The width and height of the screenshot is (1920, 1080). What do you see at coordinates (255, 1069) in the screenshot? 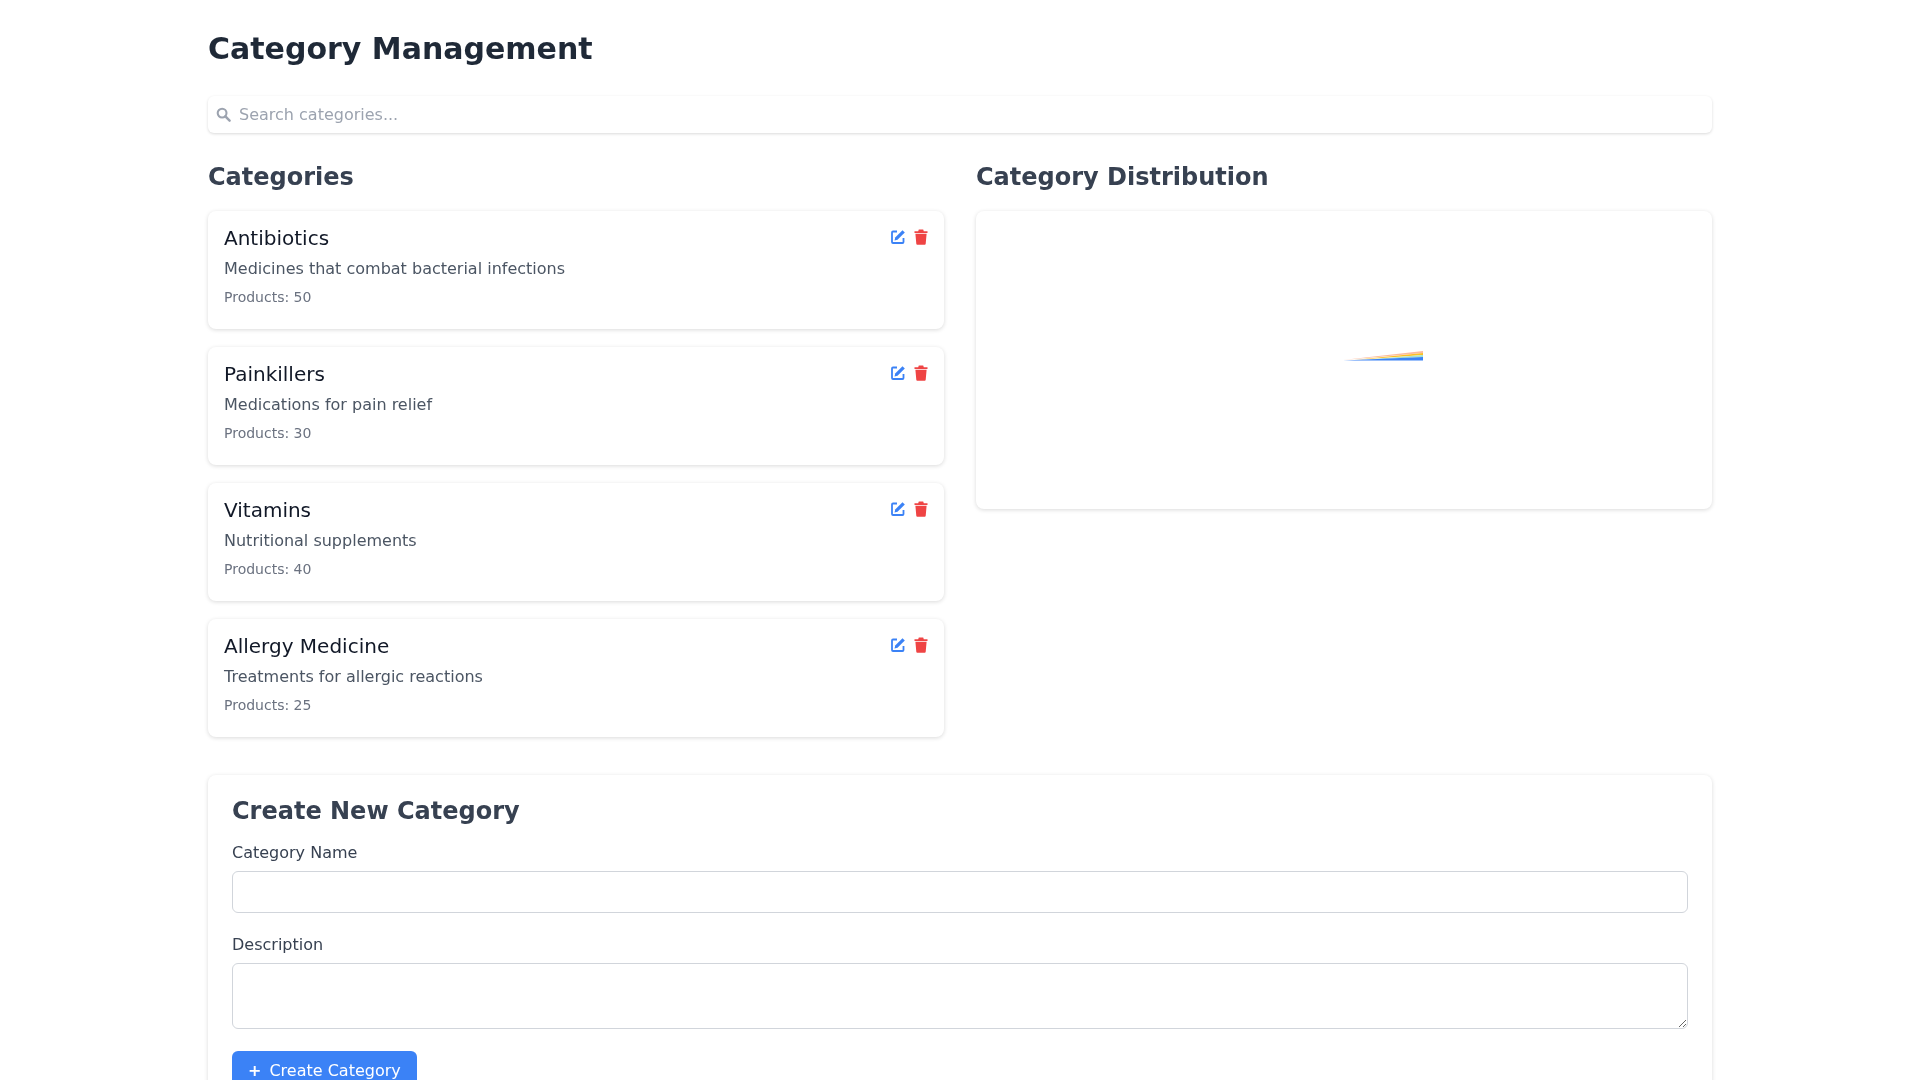
I see `plus-icon: +` at bounding box center [255, 1069].